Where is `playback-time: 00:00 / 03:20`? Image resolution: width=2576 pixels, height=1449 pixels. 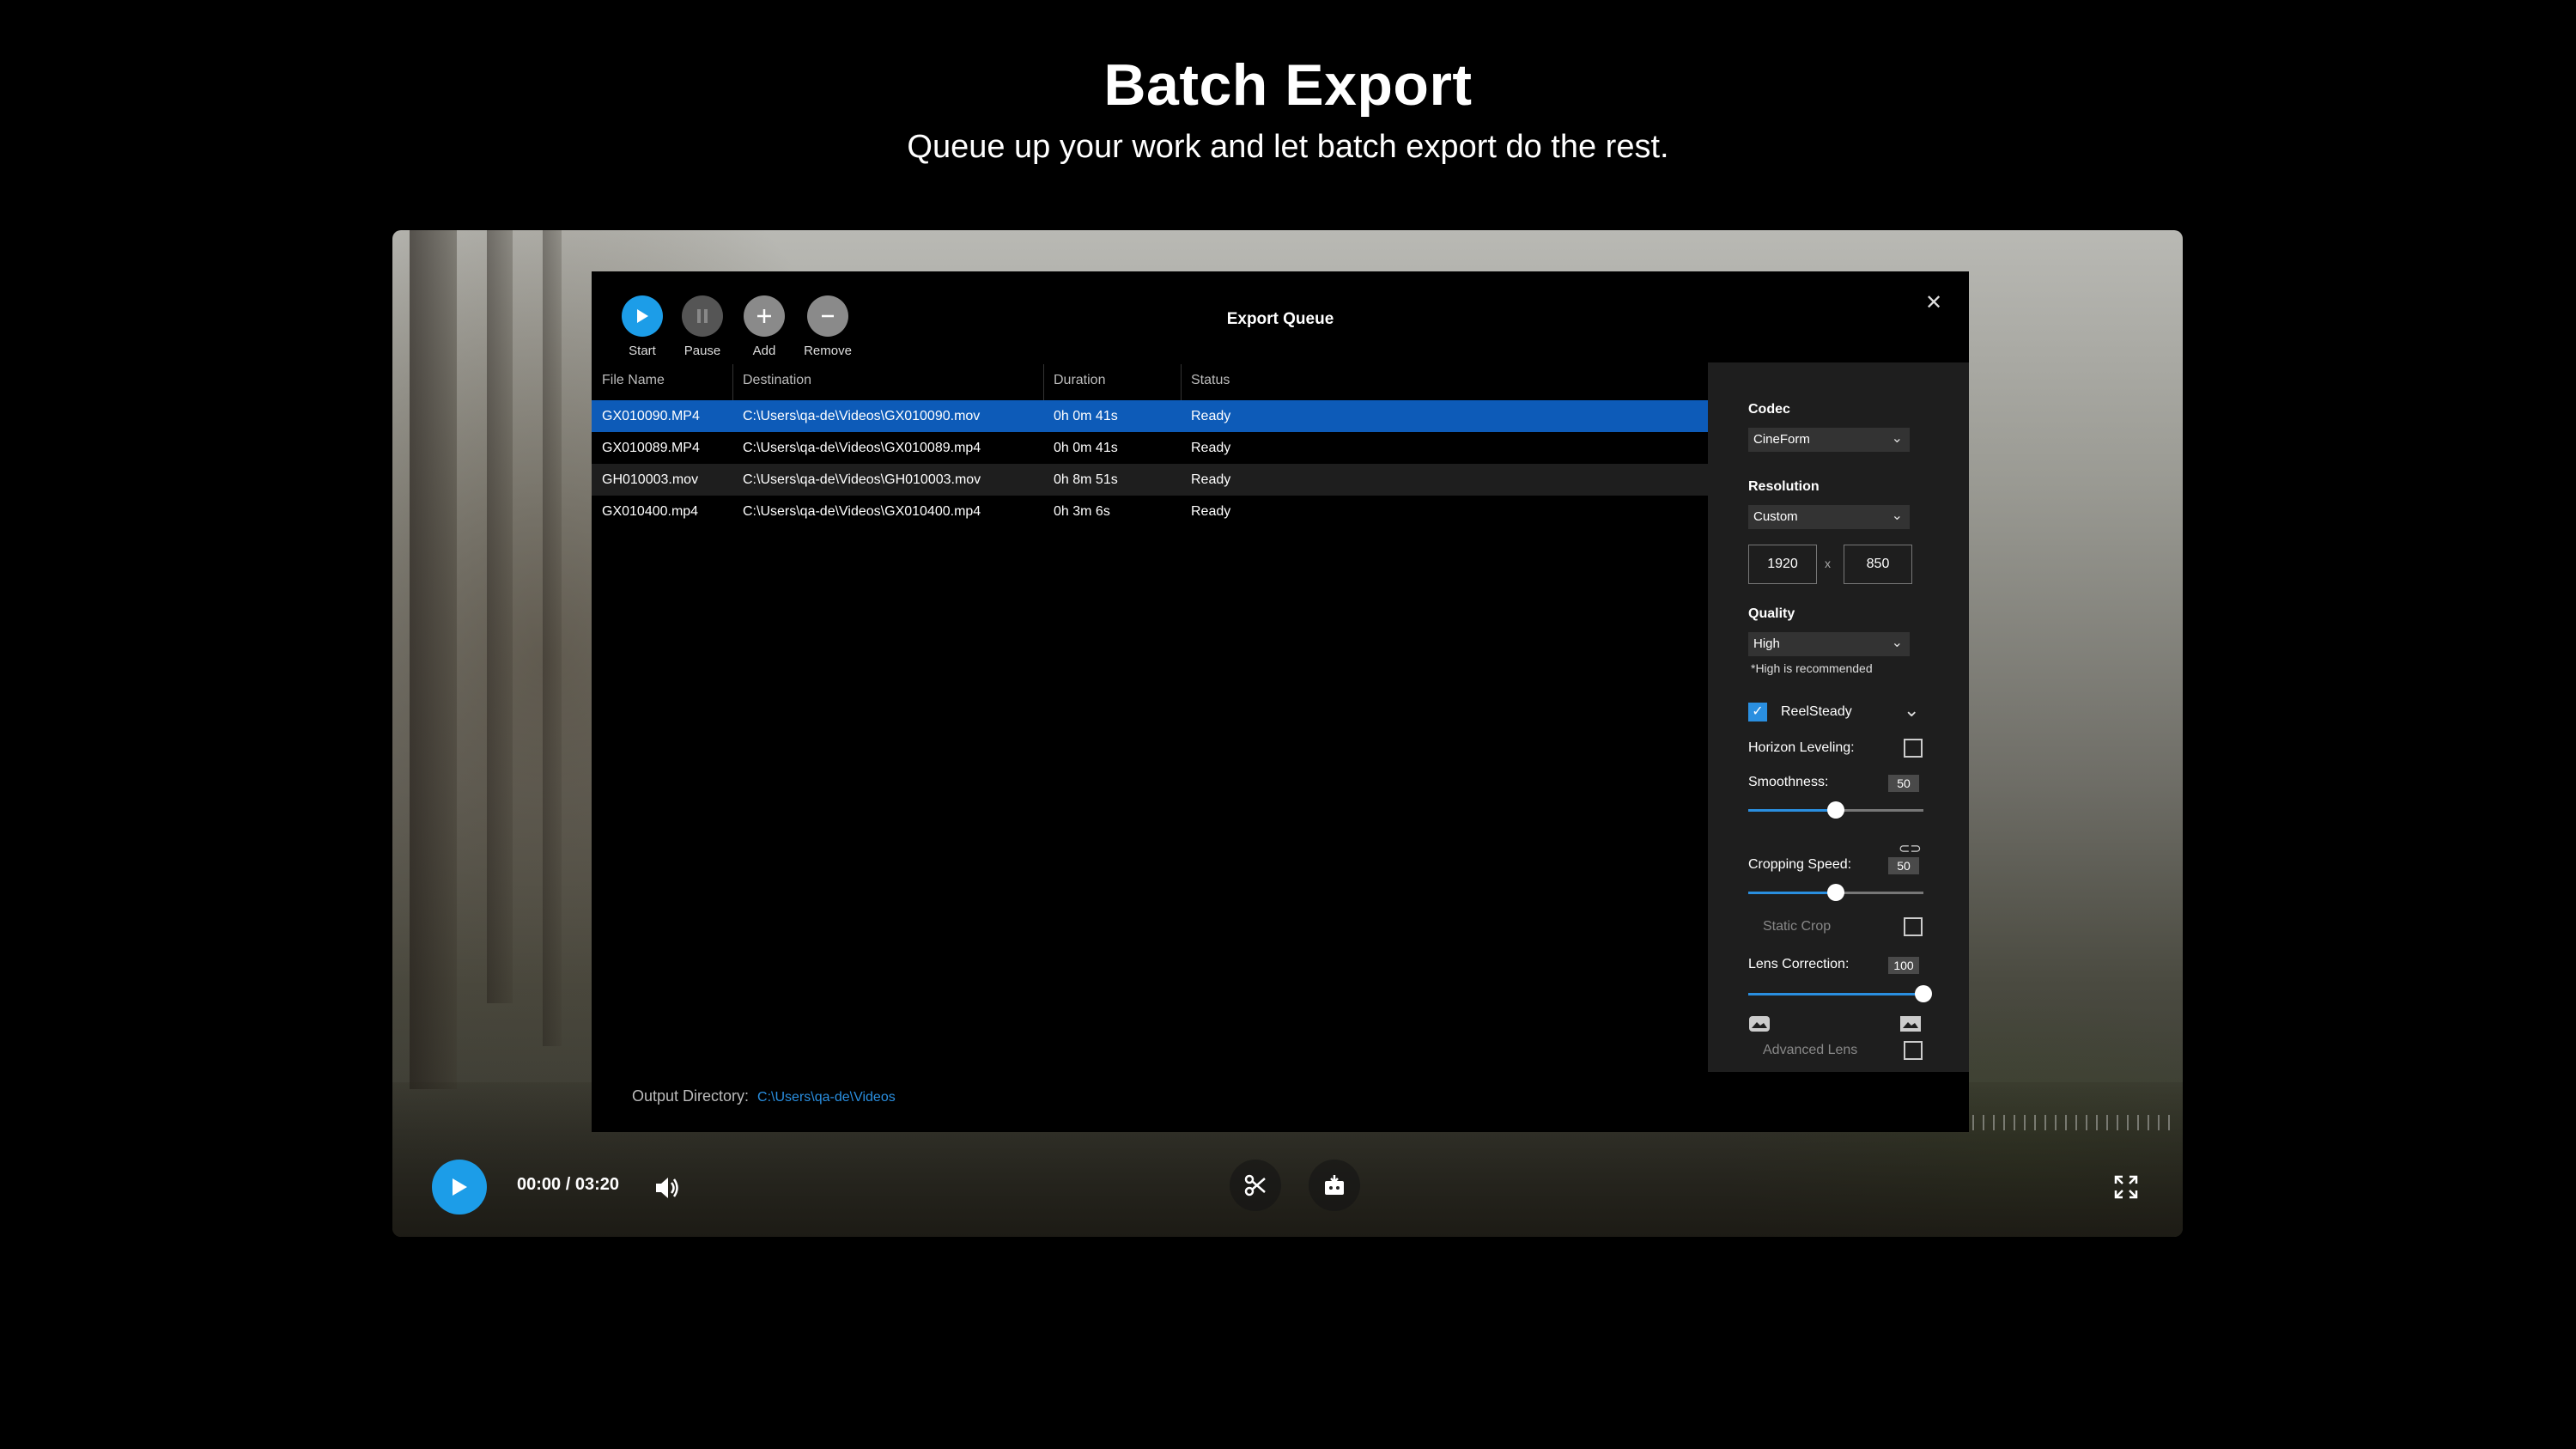
playback-time: 00:00 / 03:20 is located at coordinates (568, 1184).